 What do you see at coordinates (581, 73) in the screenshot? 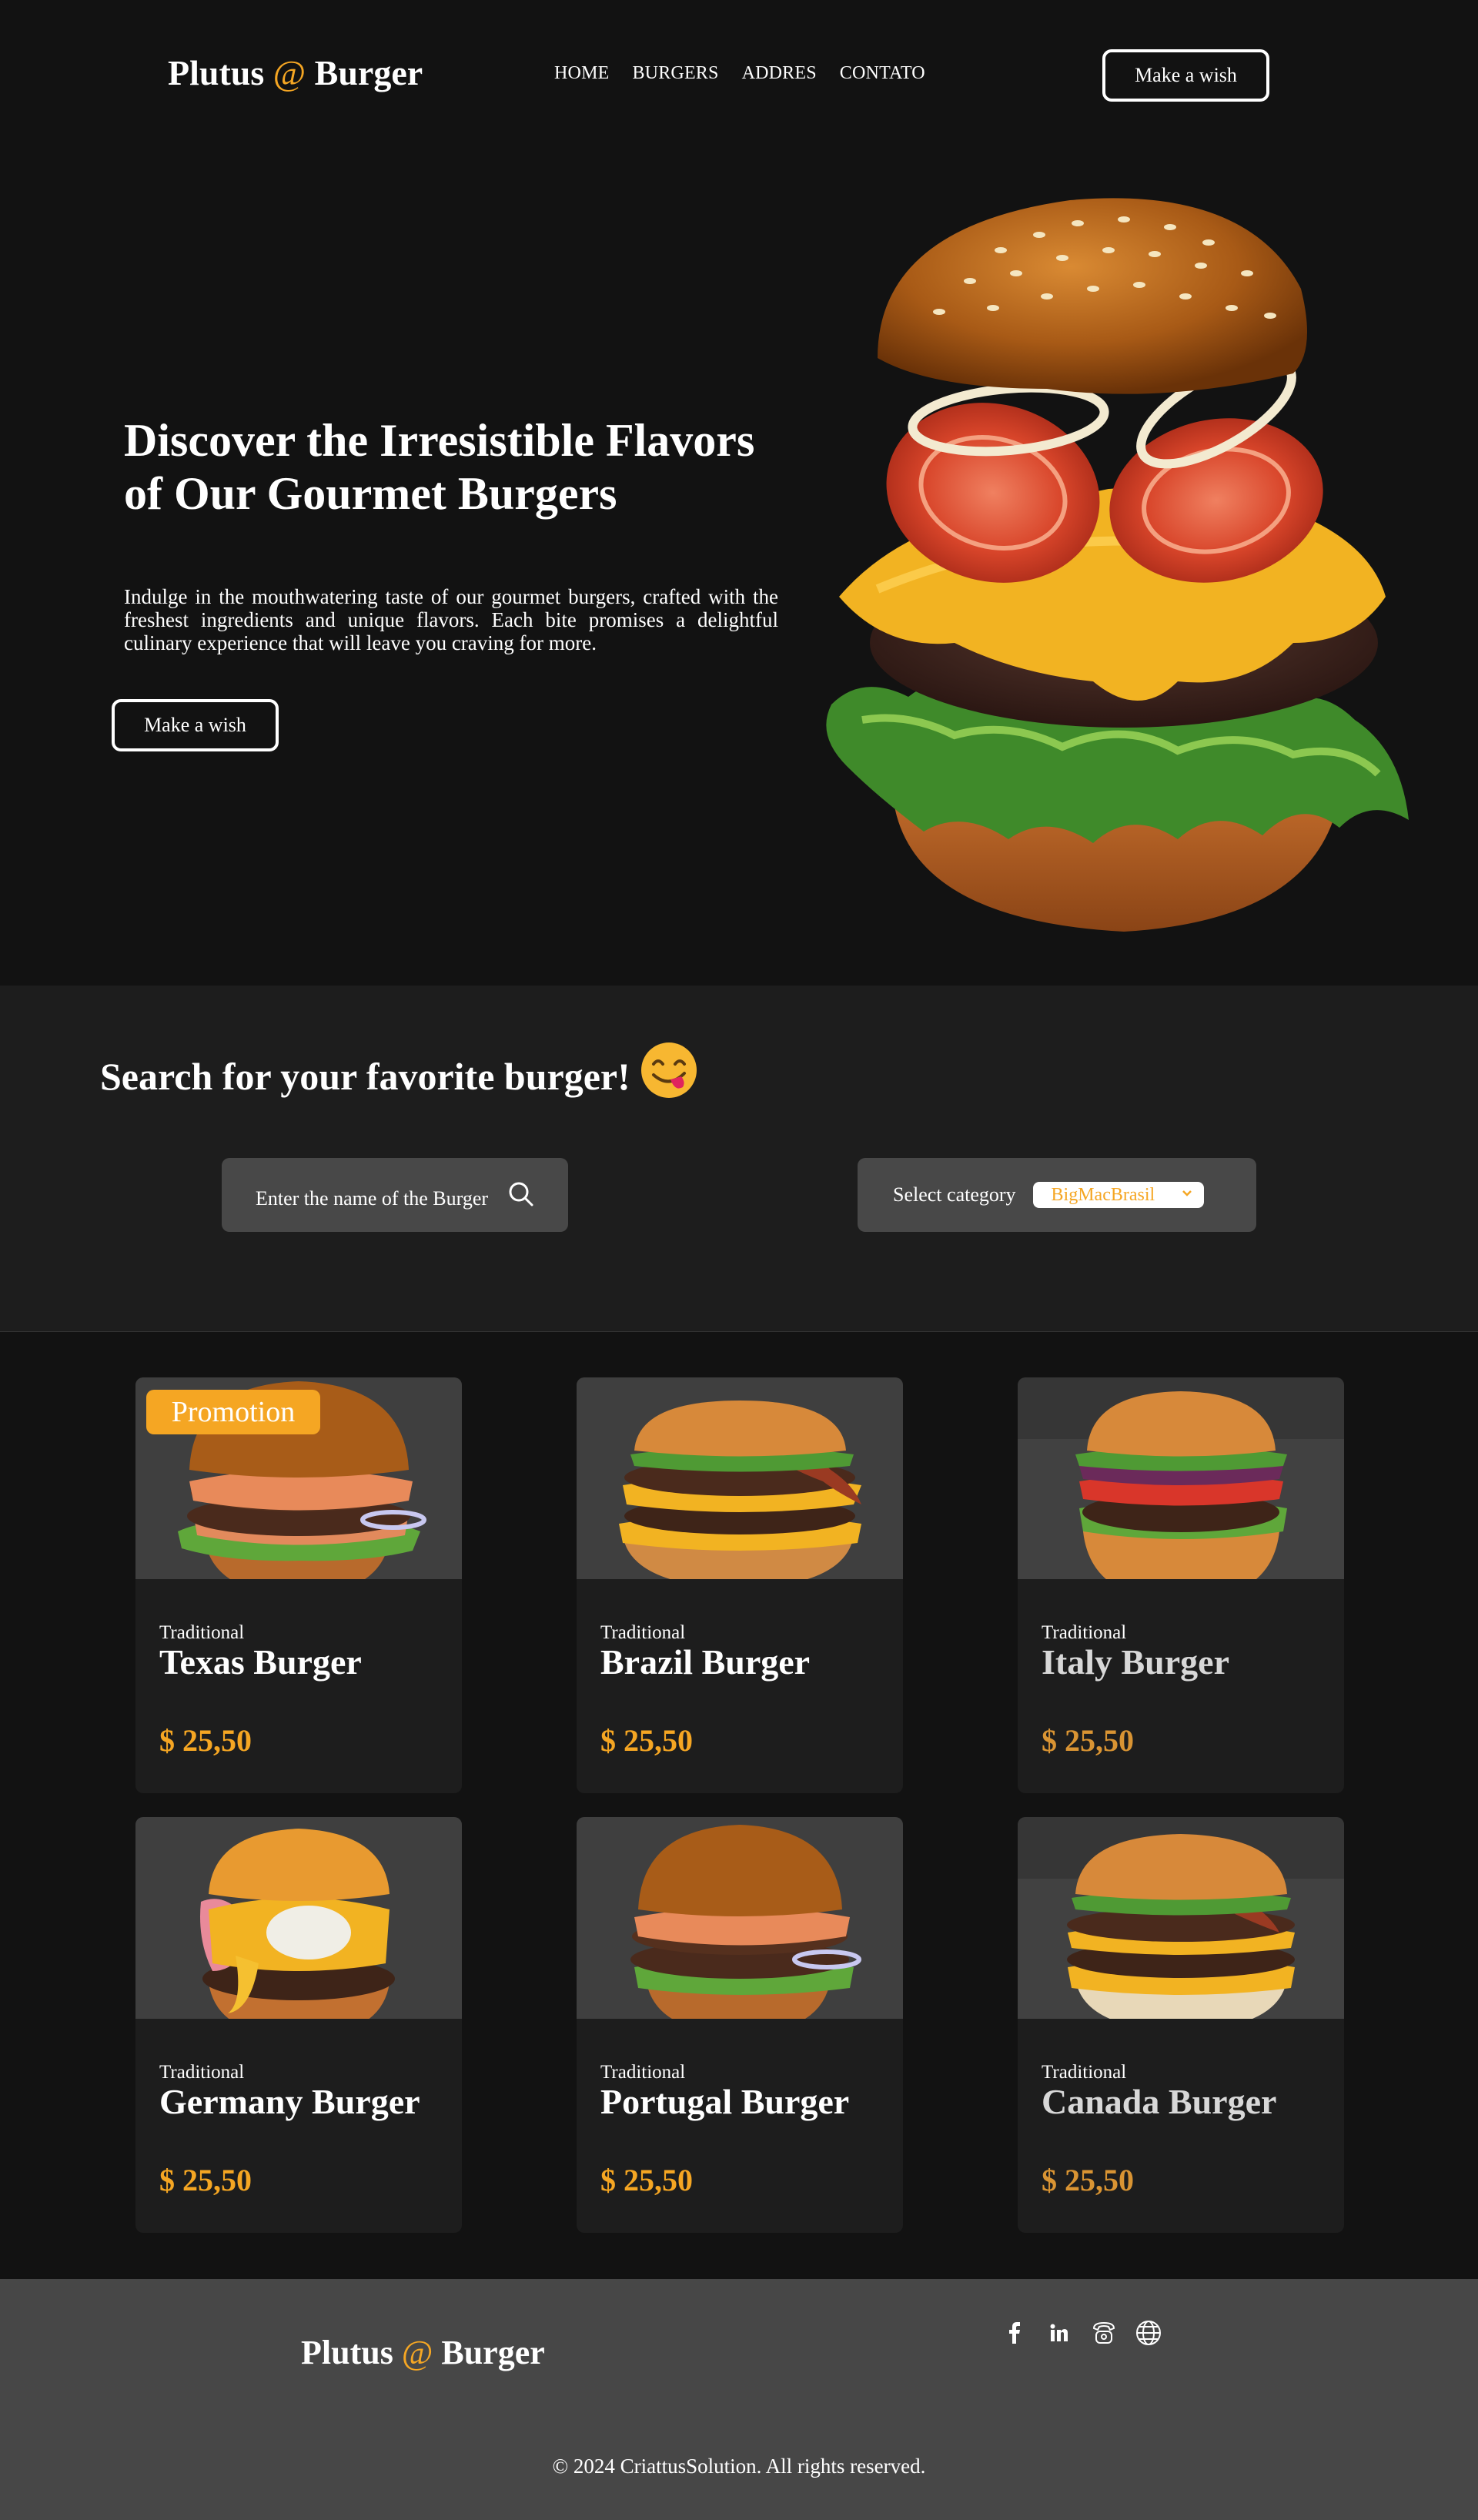
I see `nav-item-home: HOME` at bounding box center [581, 73].